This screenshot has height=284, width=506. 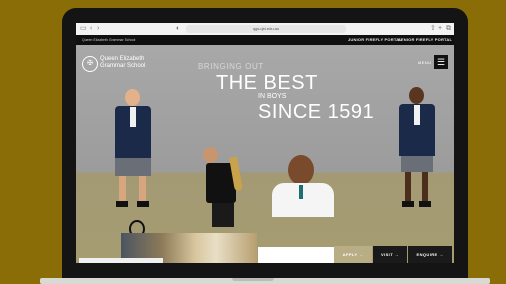 I want to click on junior-portal-link: JUNIOR FIREFLY PORTAL, so click(x=375, y=40).